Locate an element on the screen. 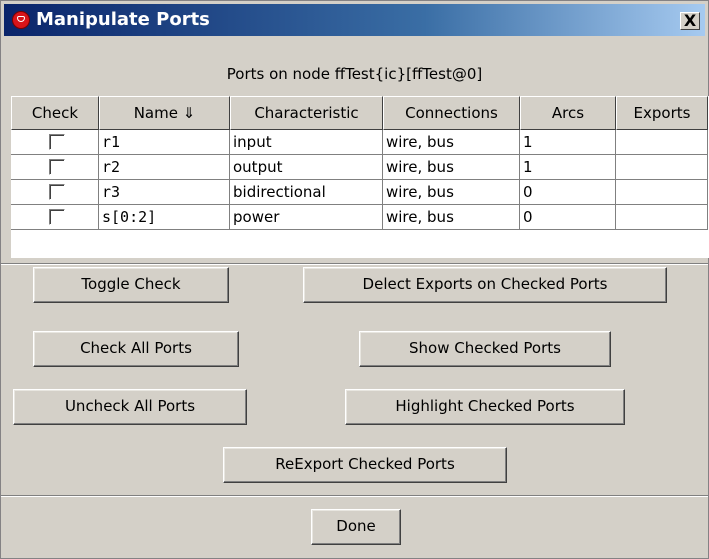  port-characteristic: input is located at coordinates (306, 142).